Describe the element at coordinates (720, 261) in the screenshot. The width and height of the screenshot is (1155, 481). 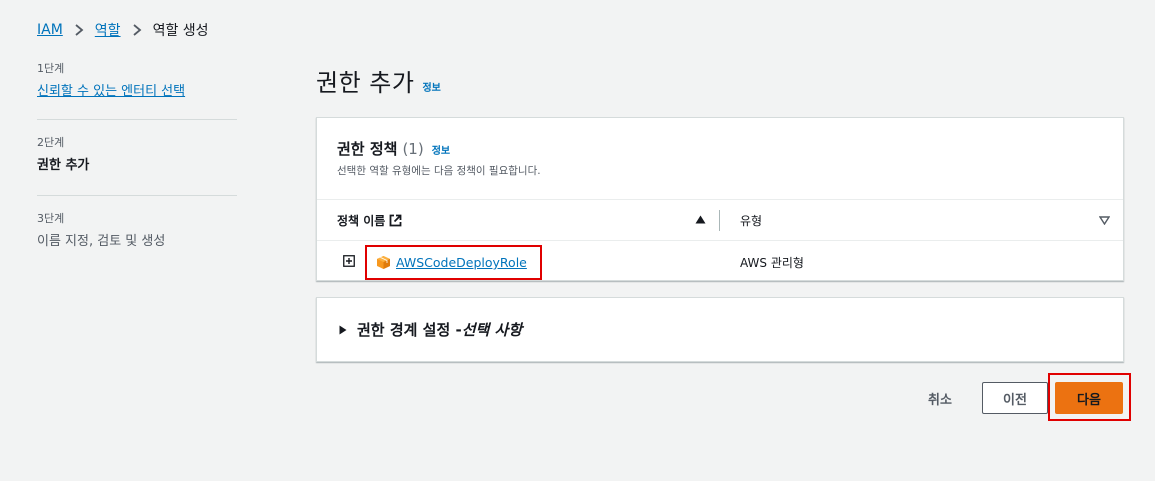
I see `table-row: AWSCodeDeployRole AWS 관리형` at that location.